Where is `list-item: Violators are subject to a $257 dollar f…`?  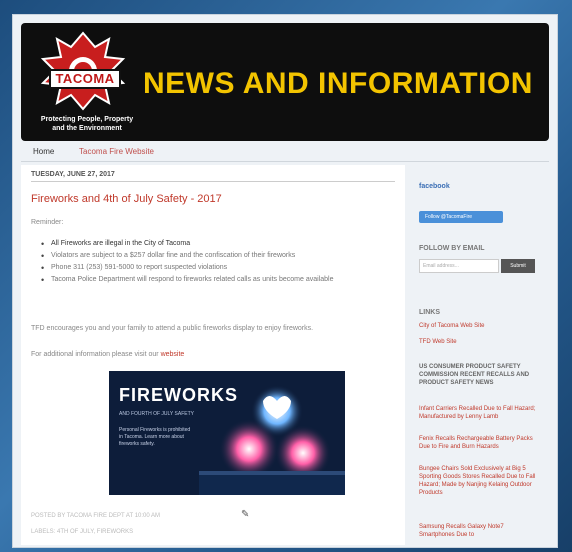 list-item: Violators are subject to a $257 dollar f… is located at coordinates (216, 256).